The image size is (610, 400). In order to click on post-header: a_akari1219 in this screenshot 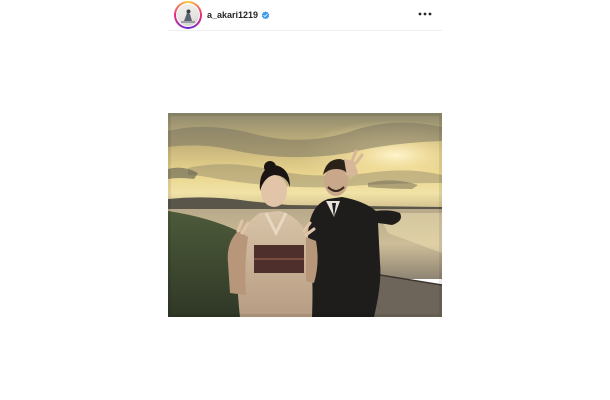, I will do `click(305, 15)`.